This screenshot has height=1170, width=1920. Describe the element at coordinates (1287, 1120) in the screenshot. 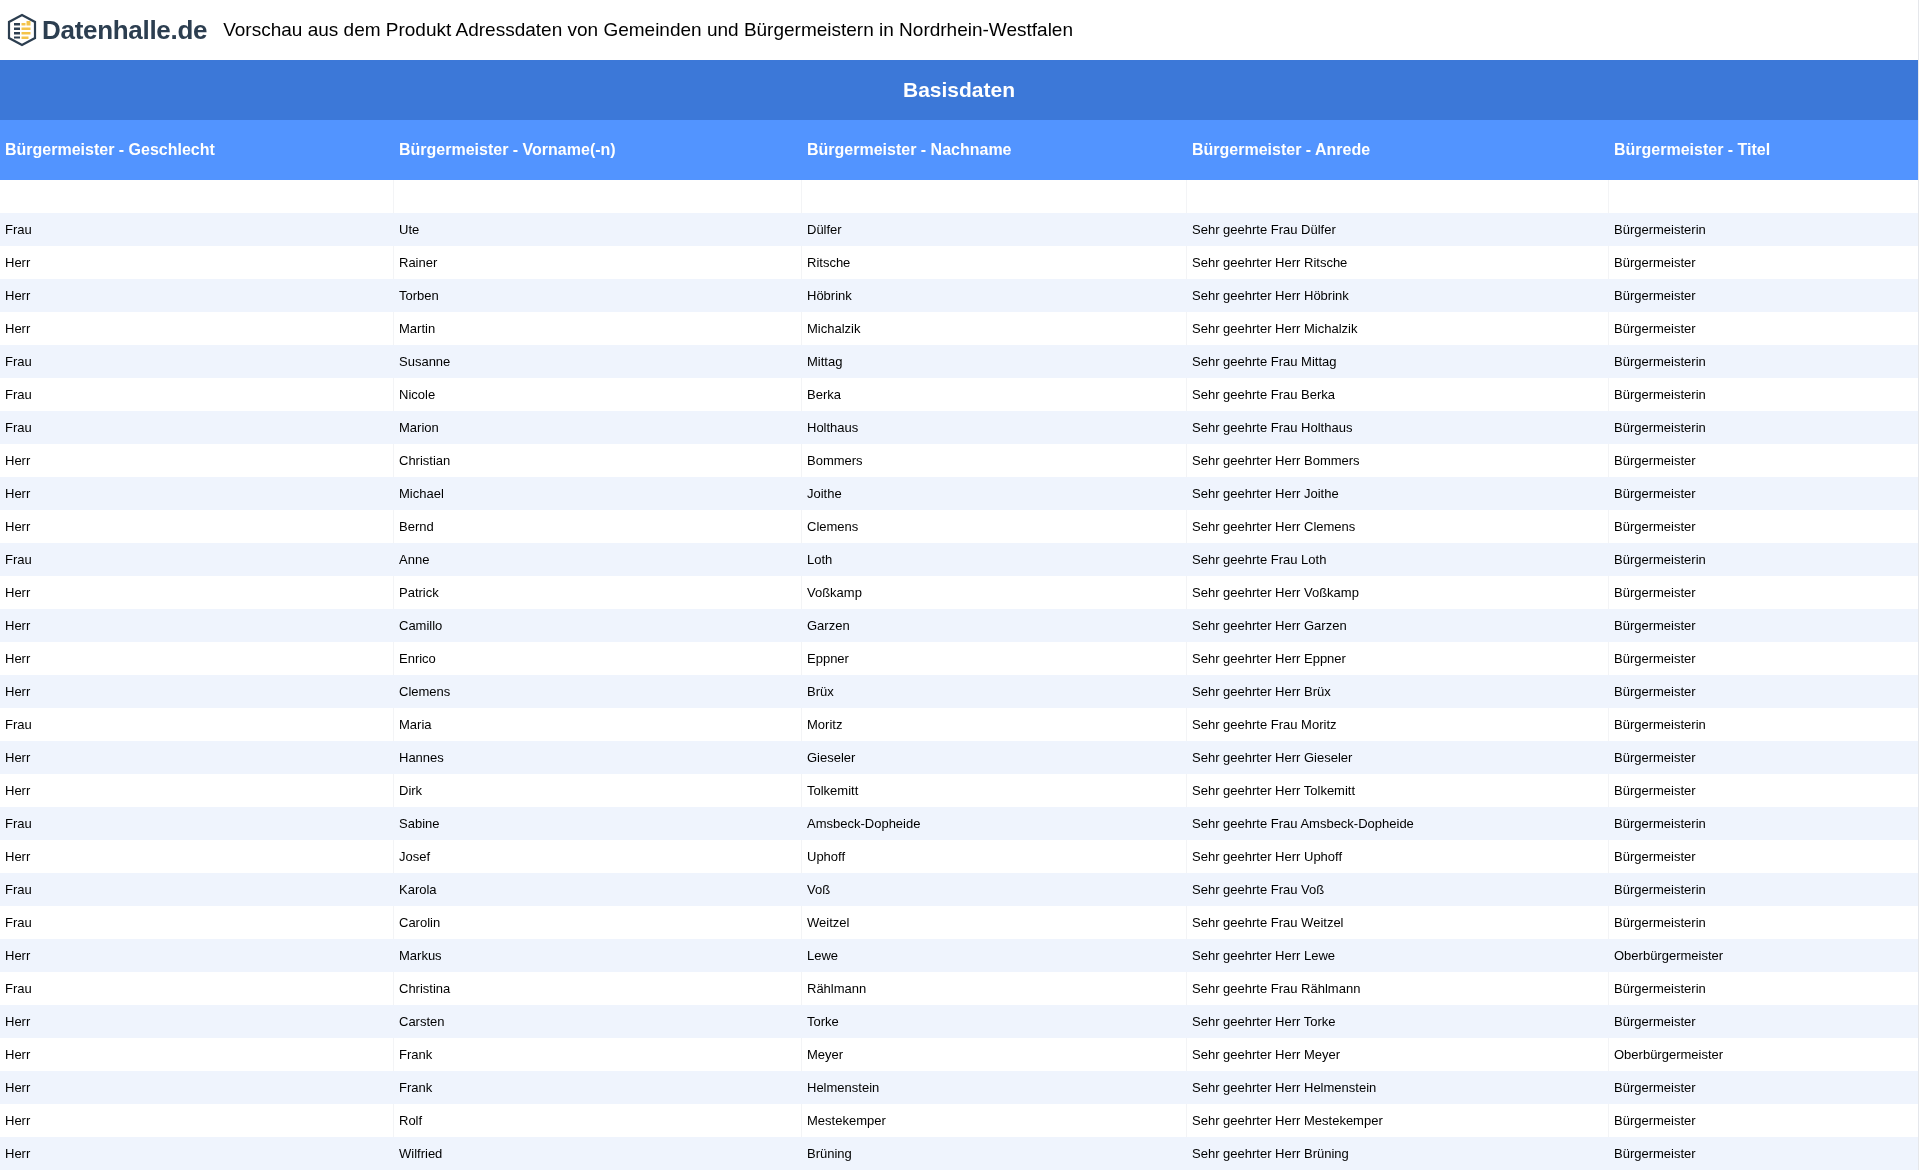

I see `table-cell-text: Sehr geehrter Herr Mestekemper` at that location.